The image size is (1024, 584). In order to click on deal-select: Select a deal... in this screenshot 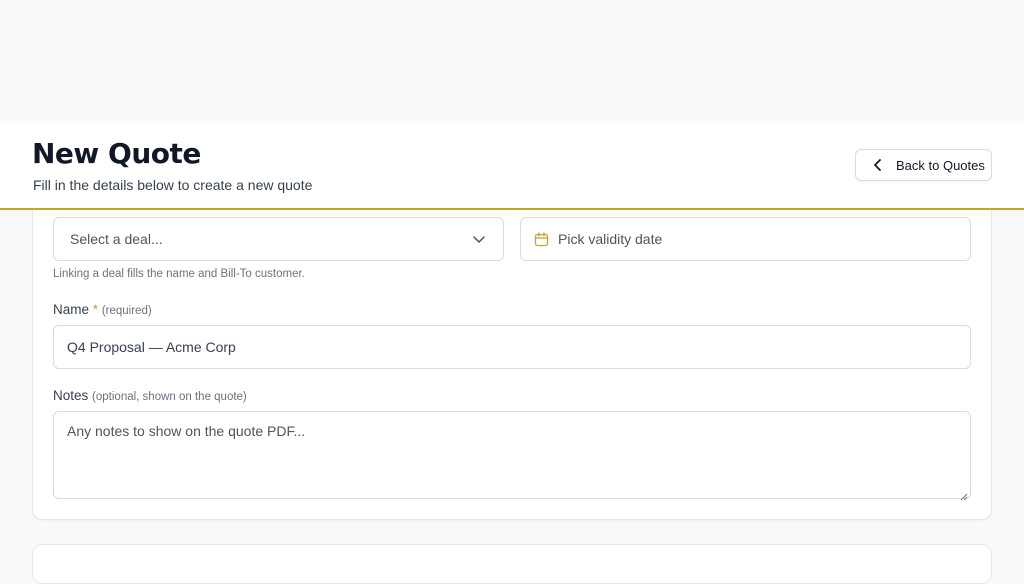, I will do `click(278, 239)`.